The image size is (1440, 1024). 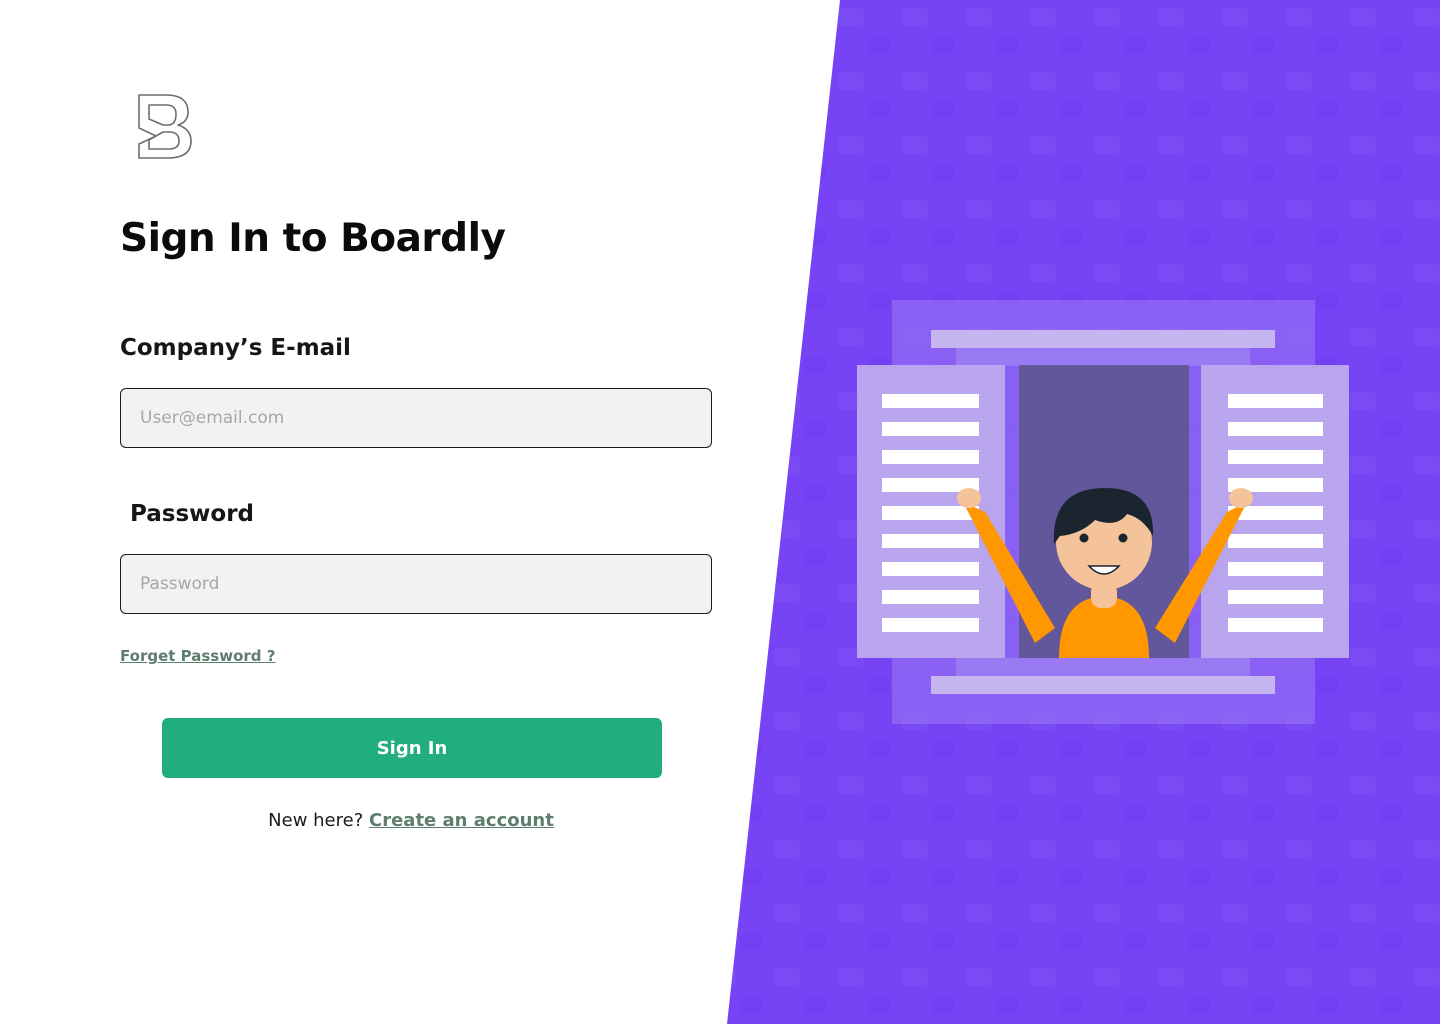 I want to click on signup-prompt: New here?, so click(x=316, y=820).